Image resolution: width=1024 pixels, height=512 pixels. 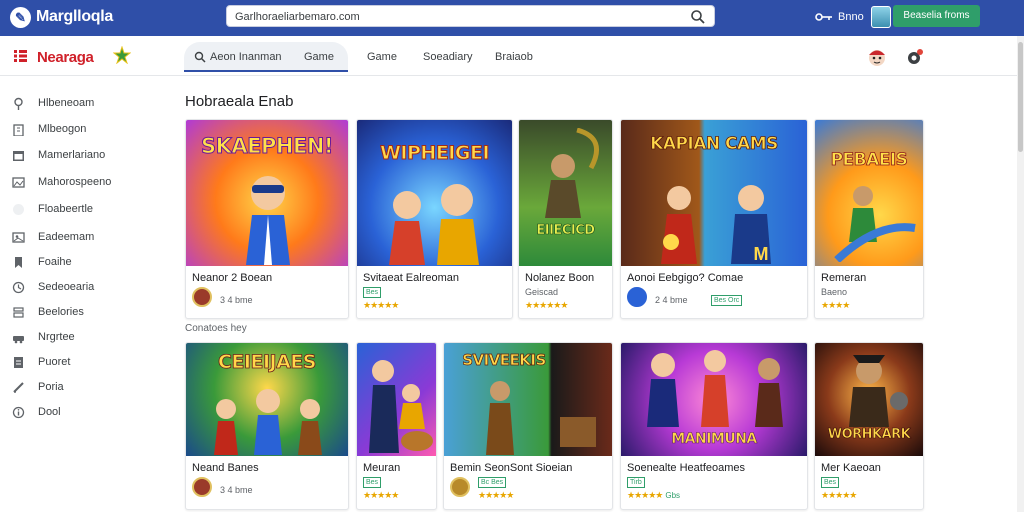 What do you see at coordinates (66, 237) in the screenshot?
I see `sidebar-item-label: Eadeemam` at bounding box center [66, 237].